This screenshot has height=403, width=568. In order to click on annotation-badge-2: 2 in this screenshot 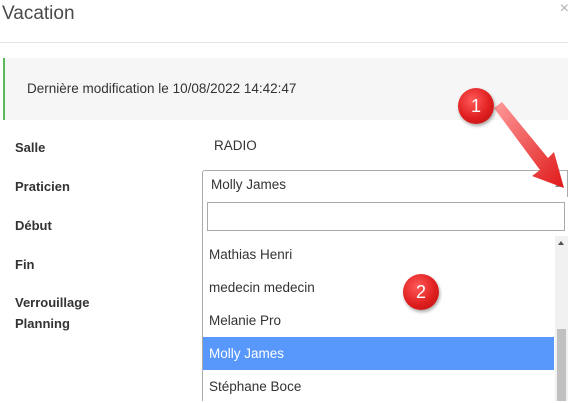, I will do `click(421, 292)`.